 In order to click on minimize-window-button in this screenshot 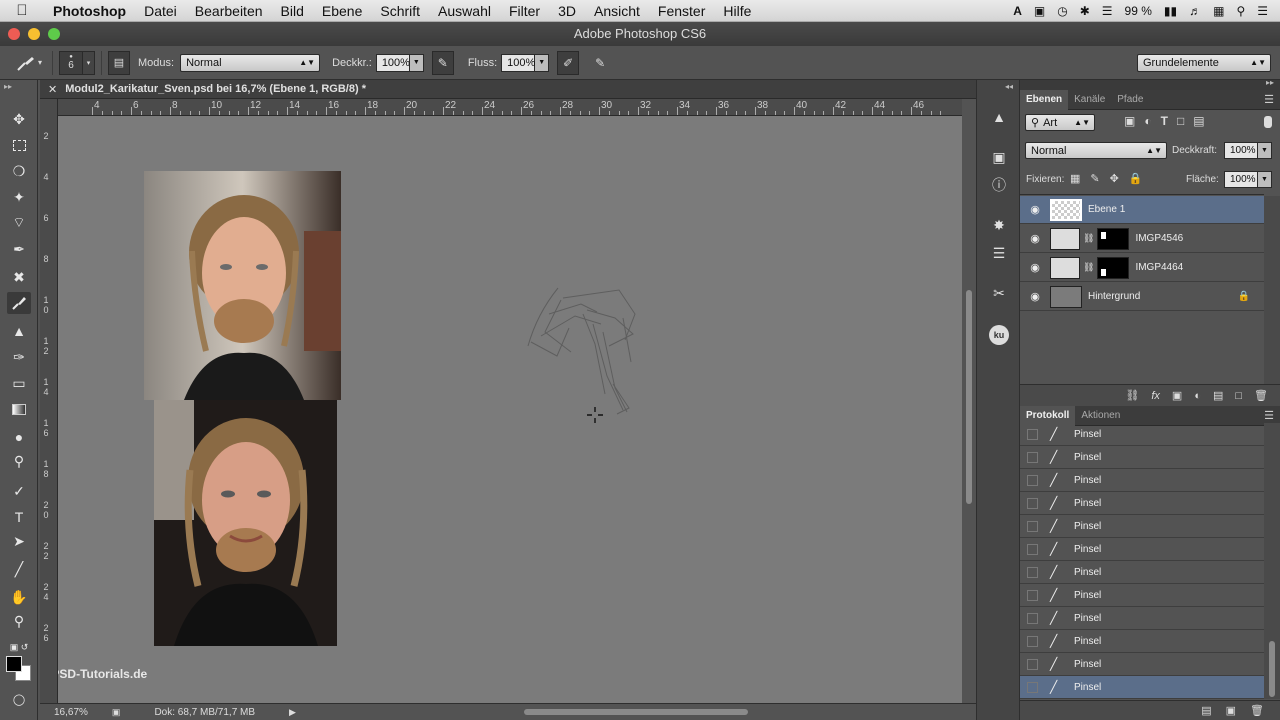, I will do `click(34, 34)`.